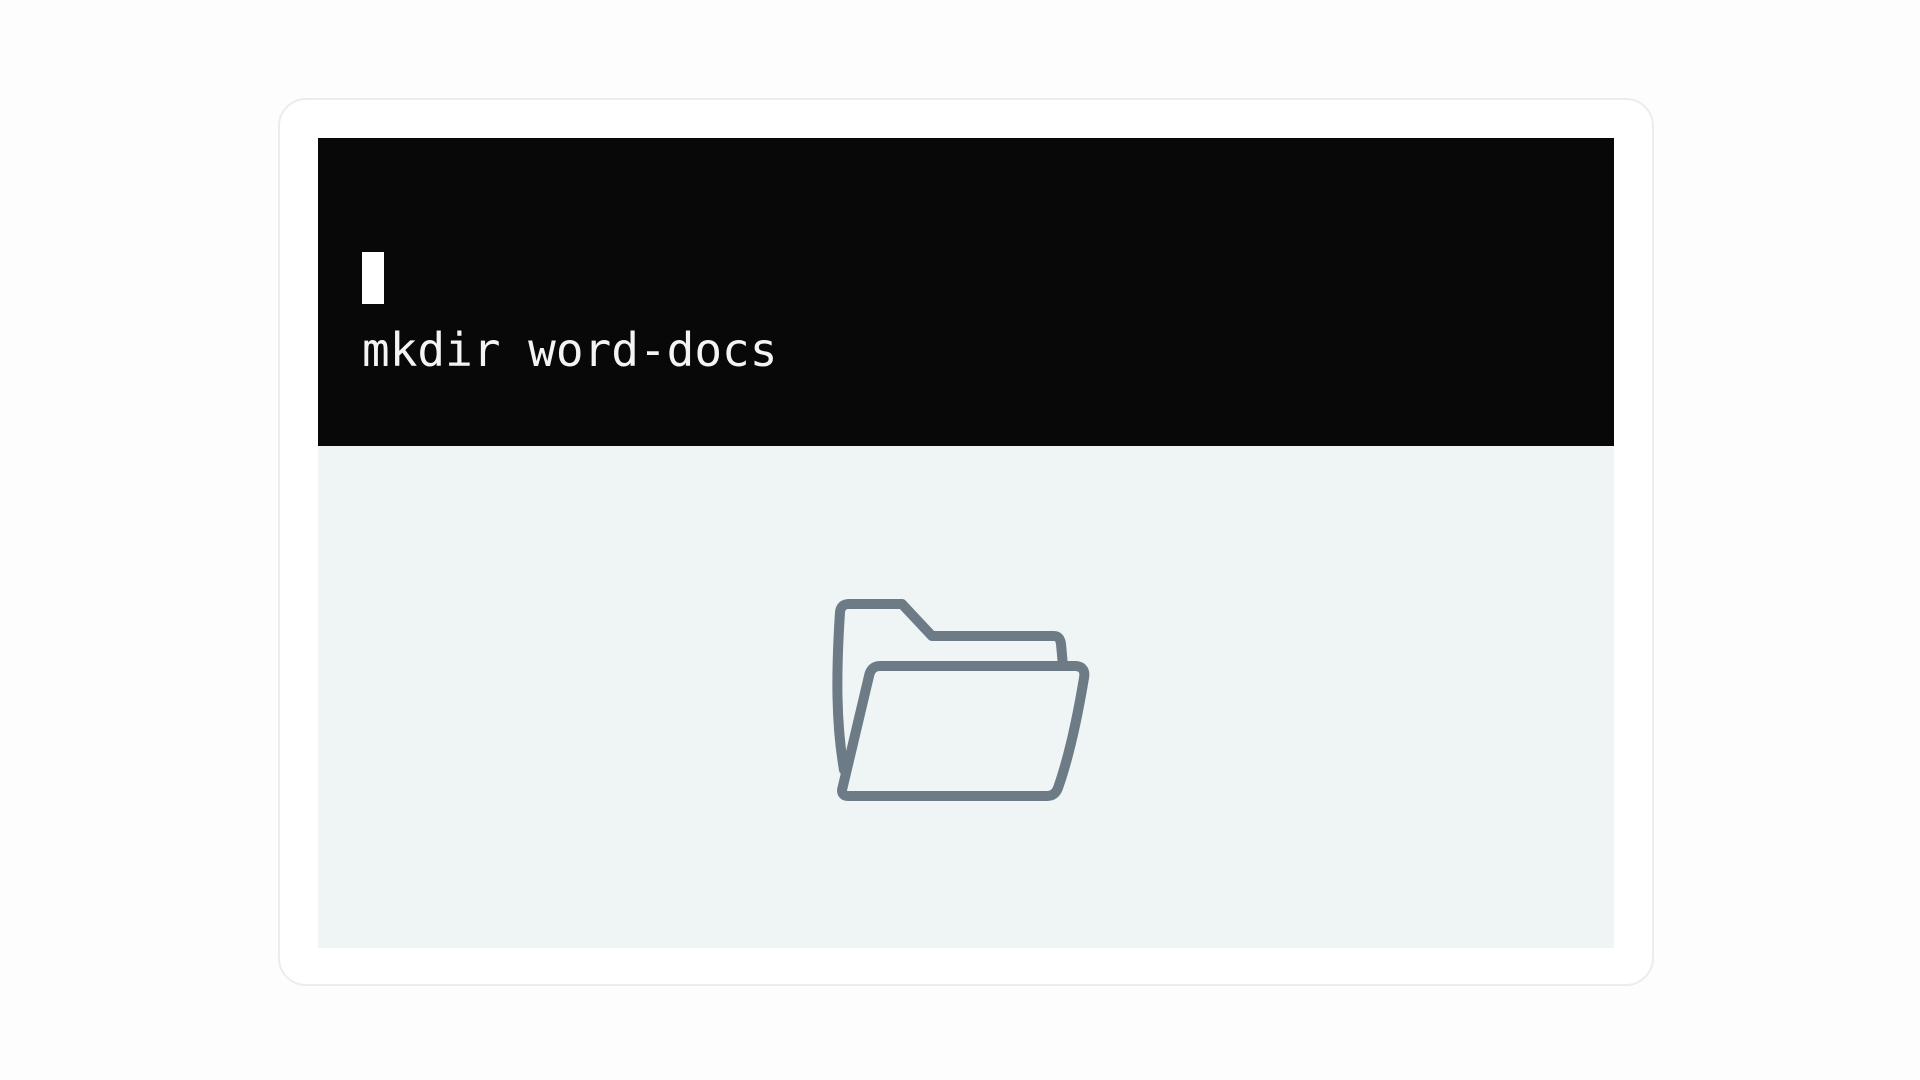  What do you see at coordinates (570, 350) in the screenshot?
I see `terminal-command: mkdir word-docs` at bounding box center [570, 350].